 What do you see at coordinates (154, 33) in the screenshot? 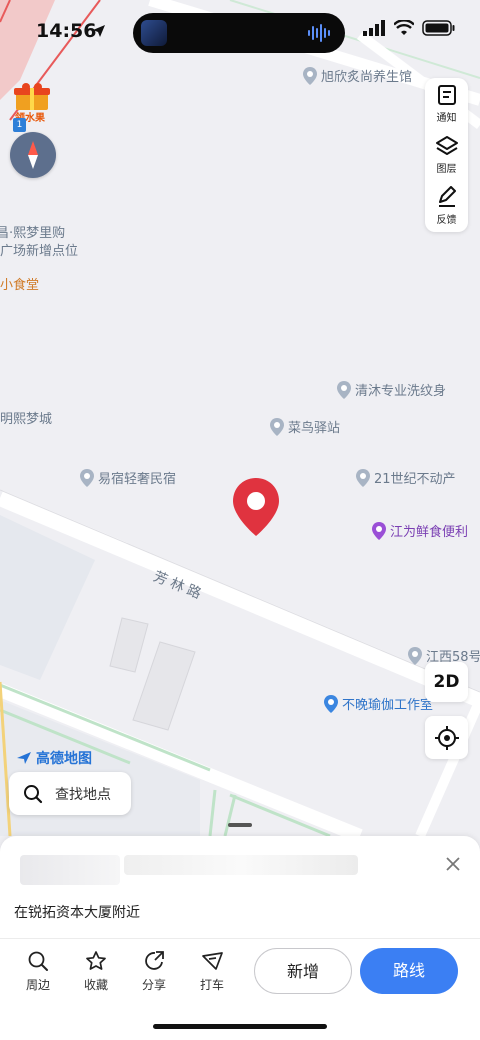
I see `media-thumbnail` at bounding box center [154, 33].